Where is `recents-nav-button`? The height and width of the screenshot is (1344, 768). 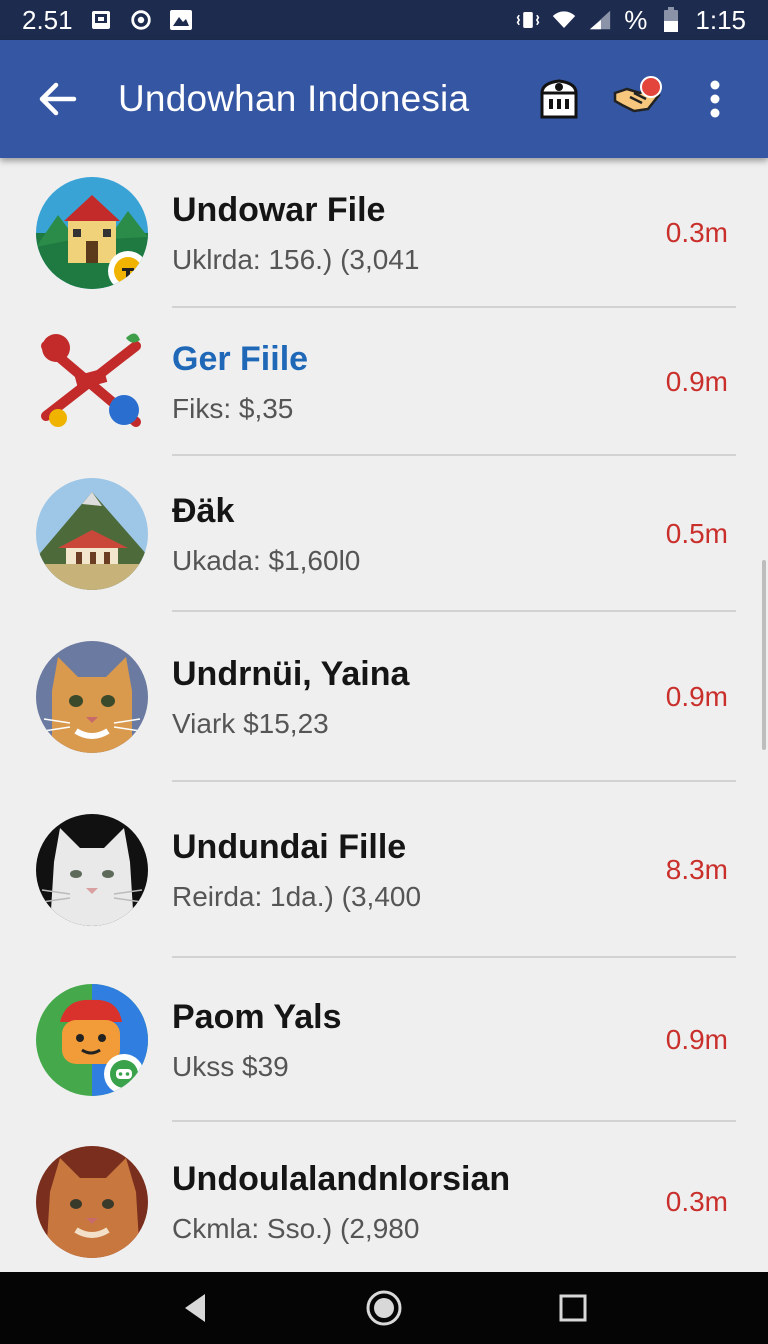 recents-nav-button is located at coordinates (573, 1308).